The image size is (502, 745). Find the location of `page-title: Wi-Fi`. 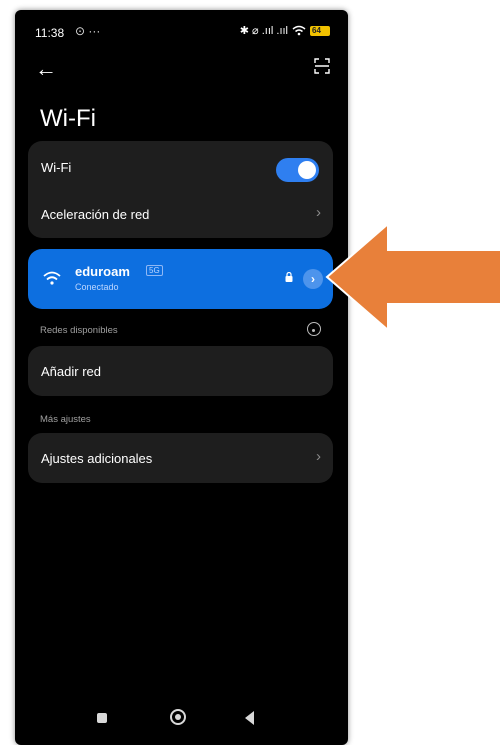

page-title: Wi-Fi is located at coordinates (68, 118).